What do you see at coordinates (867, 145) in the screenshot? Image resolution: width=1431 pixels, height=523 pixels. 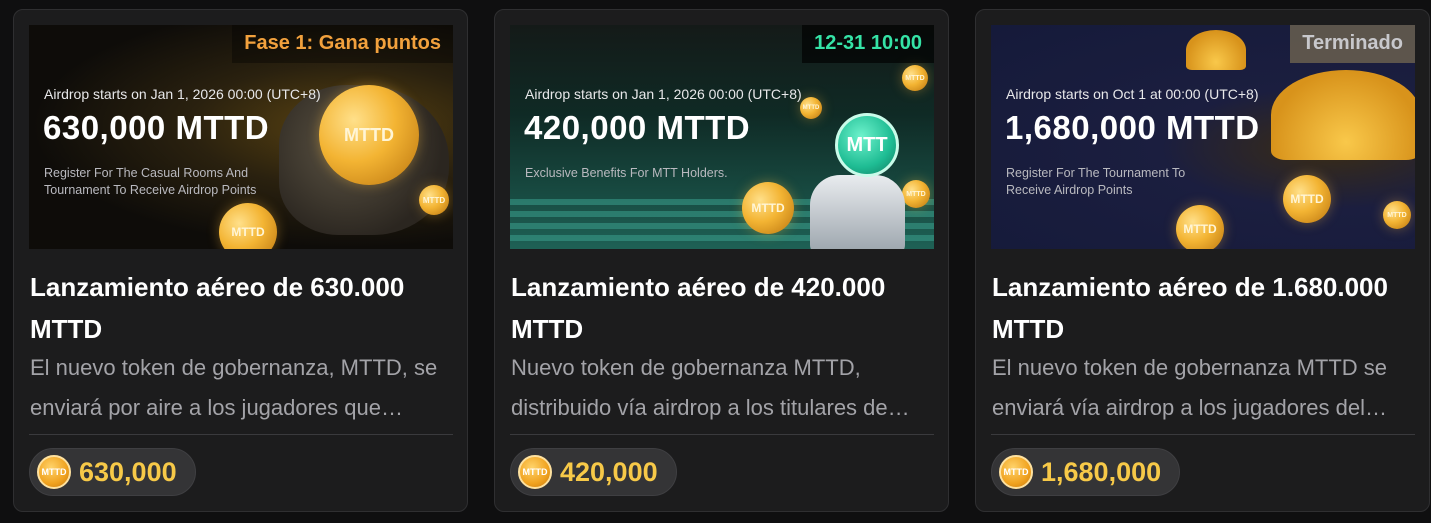 I see `mtt-token-badge: MTT` at bounding box center [867, 145].